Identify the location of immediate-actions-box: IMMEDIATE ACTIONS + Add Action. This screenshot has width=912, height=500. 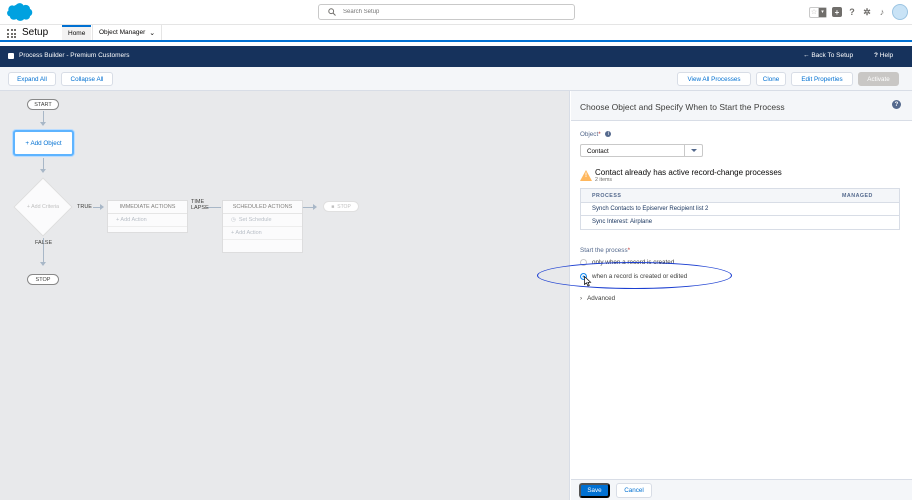
(147, 216).